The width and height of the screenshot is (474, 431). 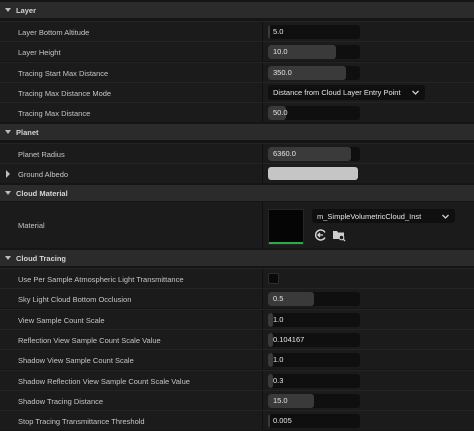 What do you see at coordinates (314, 381) in the screenshot?
I see `shadow-reflection-view-sample-scale-input: 0.3` at bounding box center [314, 381].